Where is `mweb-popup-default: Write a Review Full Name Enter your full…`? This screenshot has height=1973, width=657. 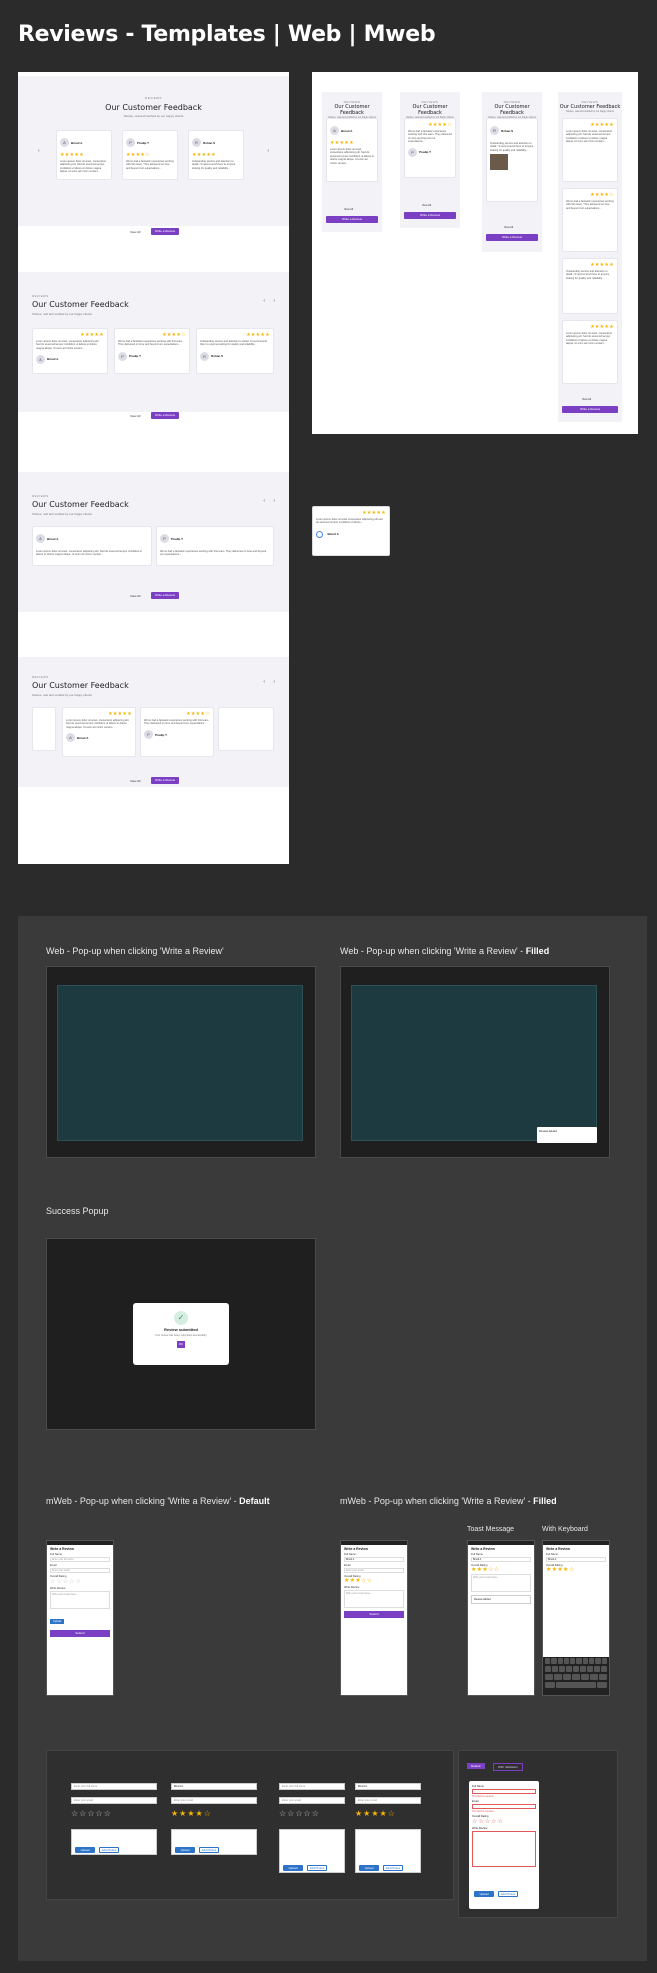
mweb-popup-default: Write a Review Full Name Enter your full… is located at coordinates (80, 1618).